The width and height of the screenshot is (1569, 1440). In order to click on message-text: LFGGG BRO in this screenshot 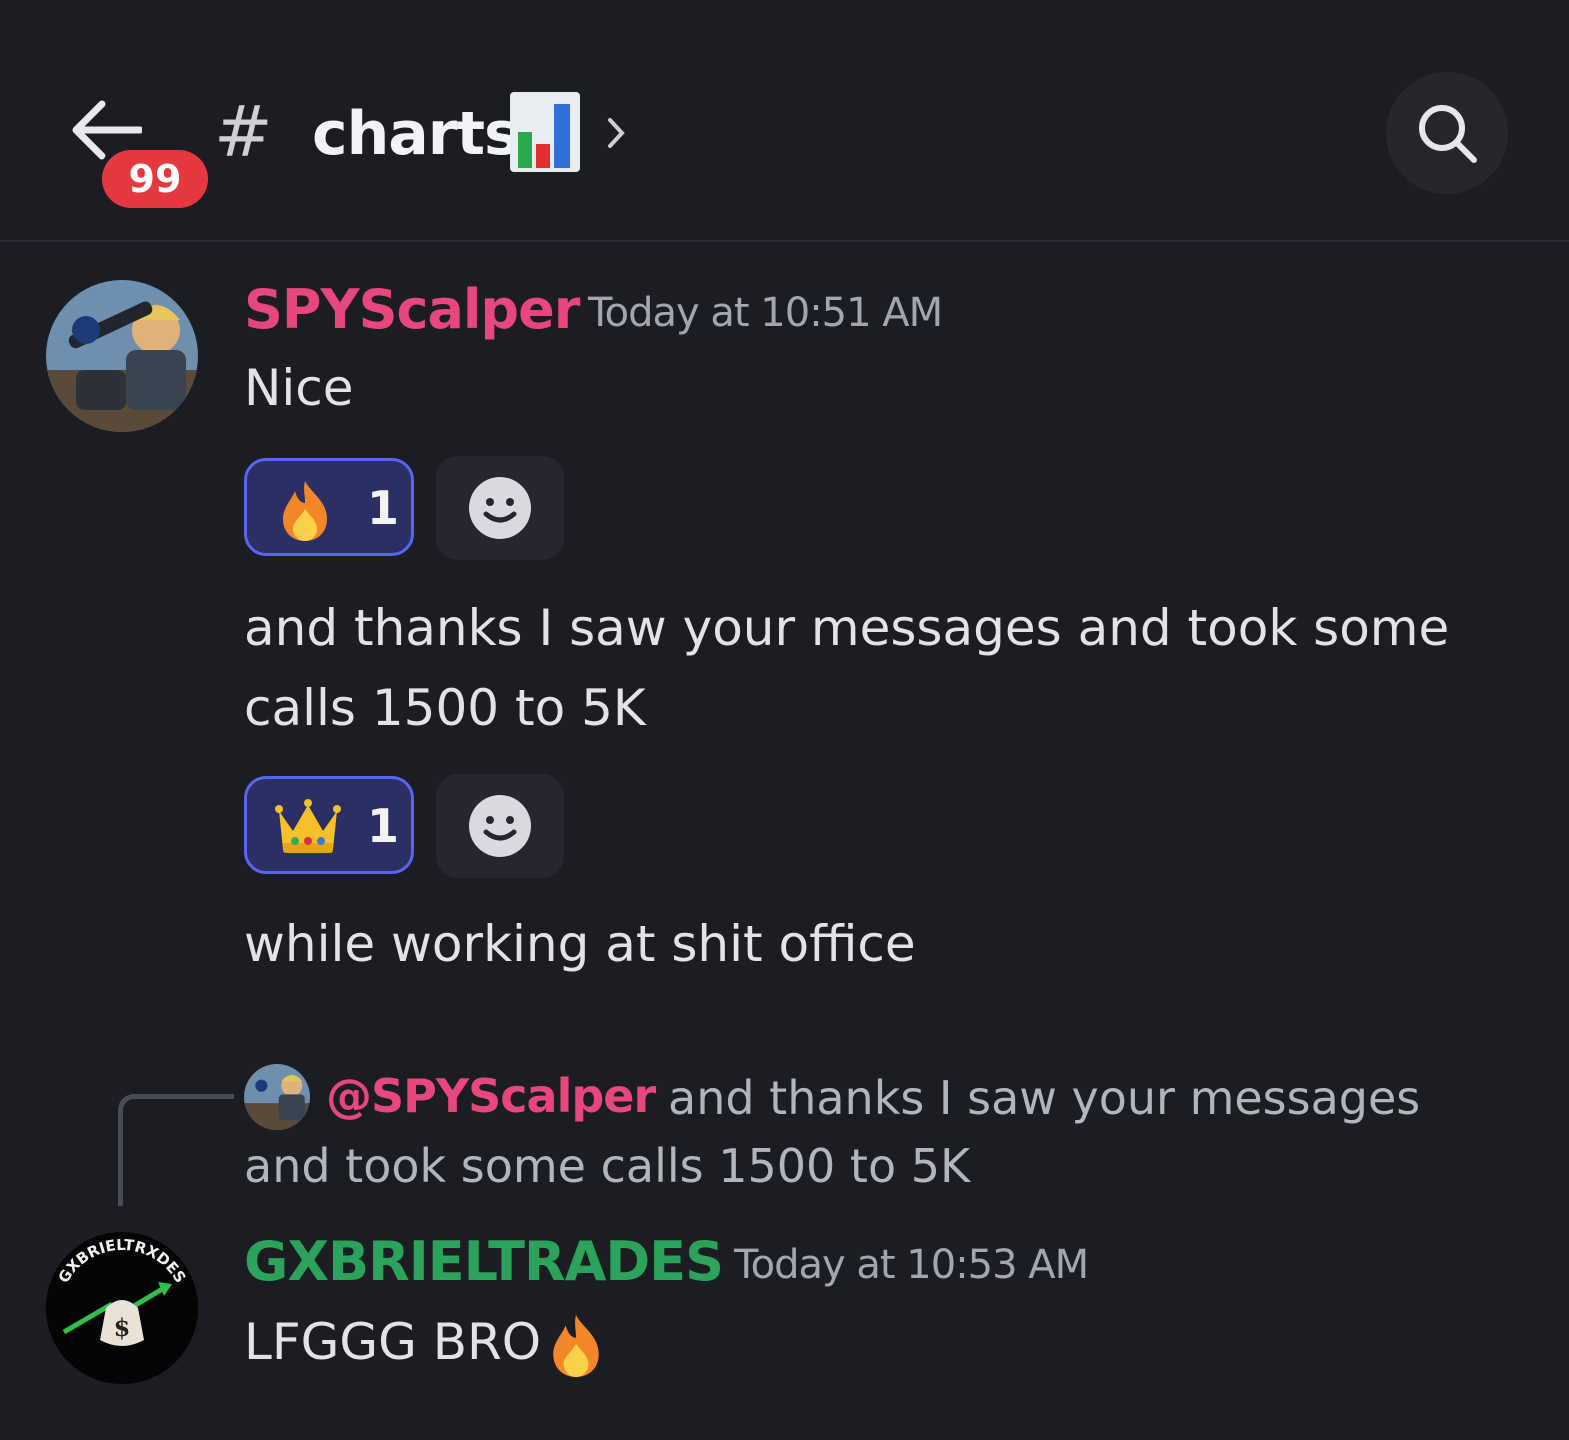, I will do `click(393, 1342)`.